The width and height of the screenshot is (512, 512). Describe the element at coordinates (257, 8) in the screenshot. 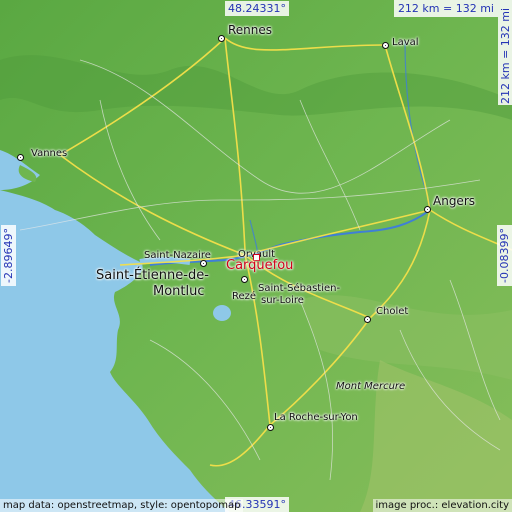

I see `top-latitude-label: 48.24331°` at that location.